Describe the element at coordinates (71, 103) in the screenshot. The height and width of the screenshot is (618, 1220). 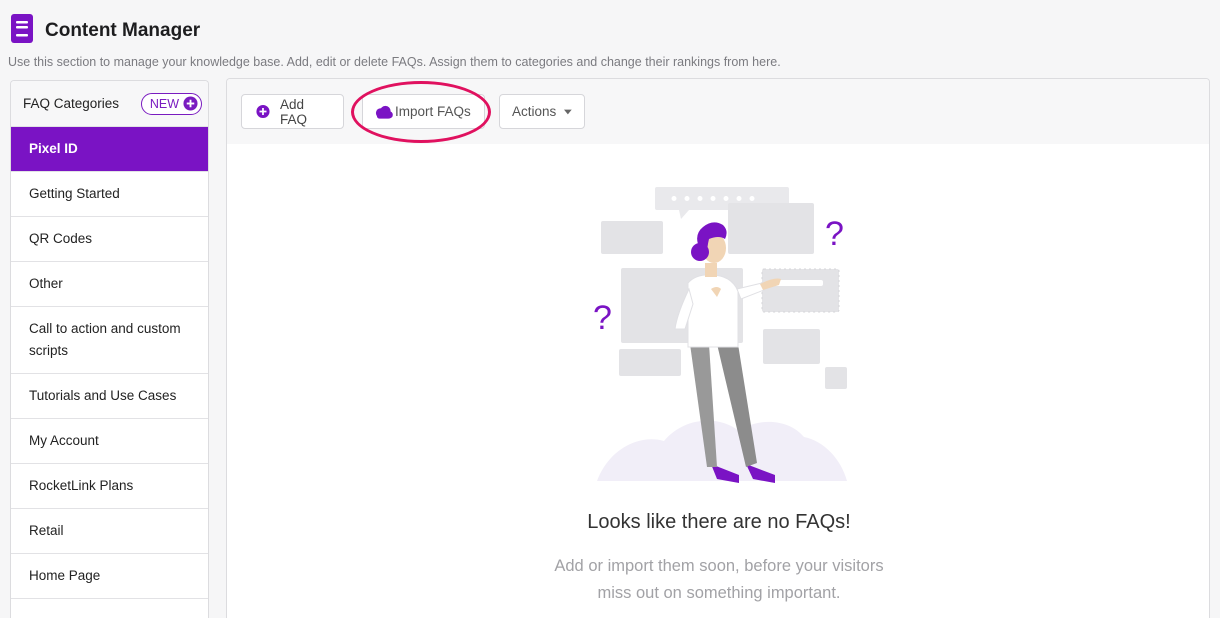
I see `sidebar-title: FAQ Categories` at that location.